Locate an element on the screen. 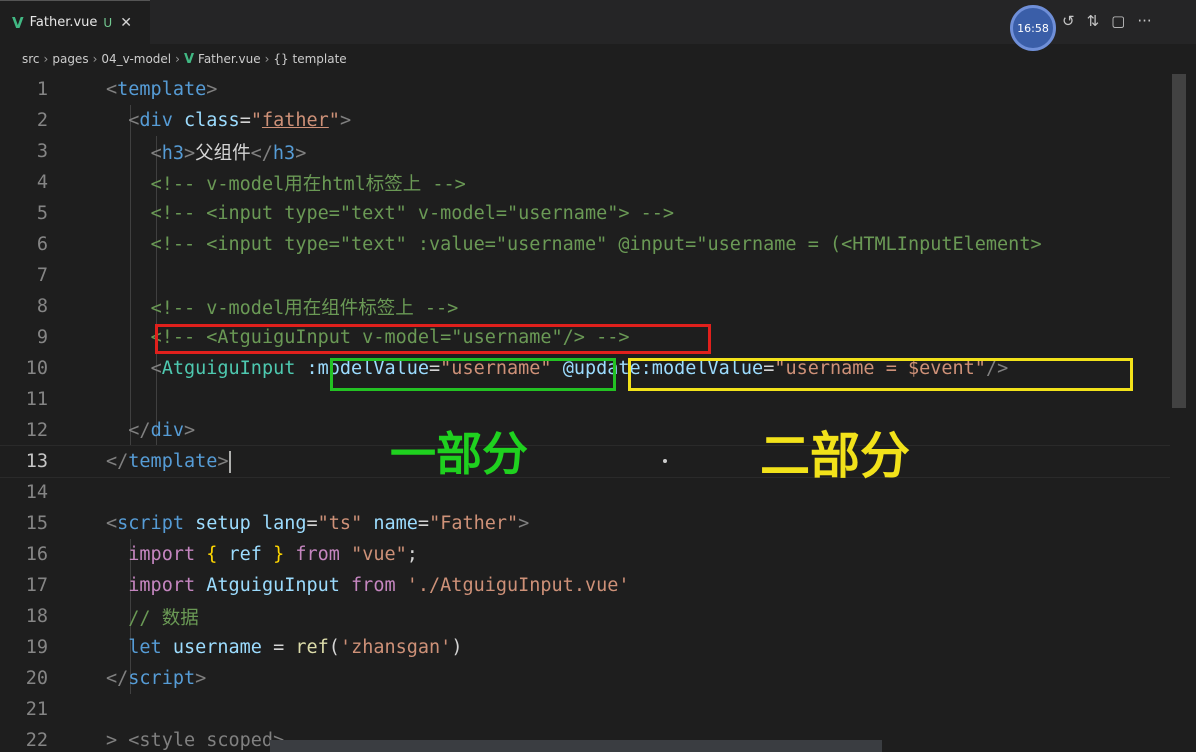 This screenshot has height=752, width=1196. code-line: 19 let username = ref('zhansgan') is located at coordinates (585, 647).